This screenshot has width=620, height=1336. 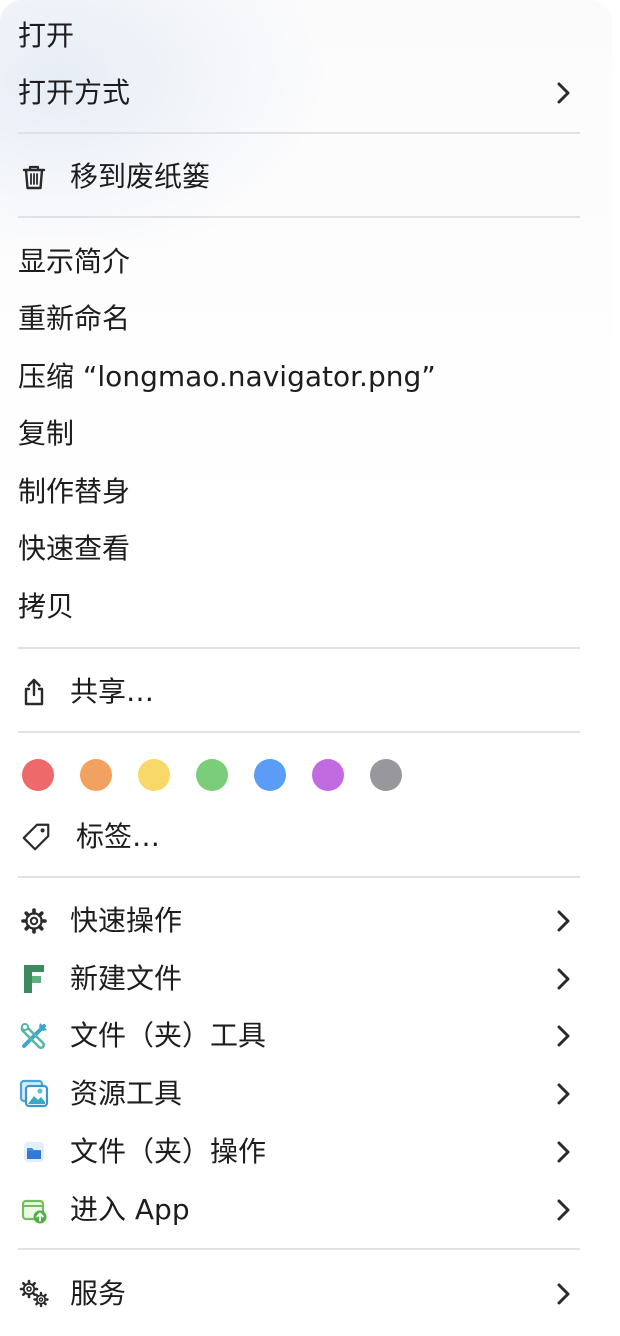 I want to click on menu-item-label: 进入 App, so click(x=130, y=1209).